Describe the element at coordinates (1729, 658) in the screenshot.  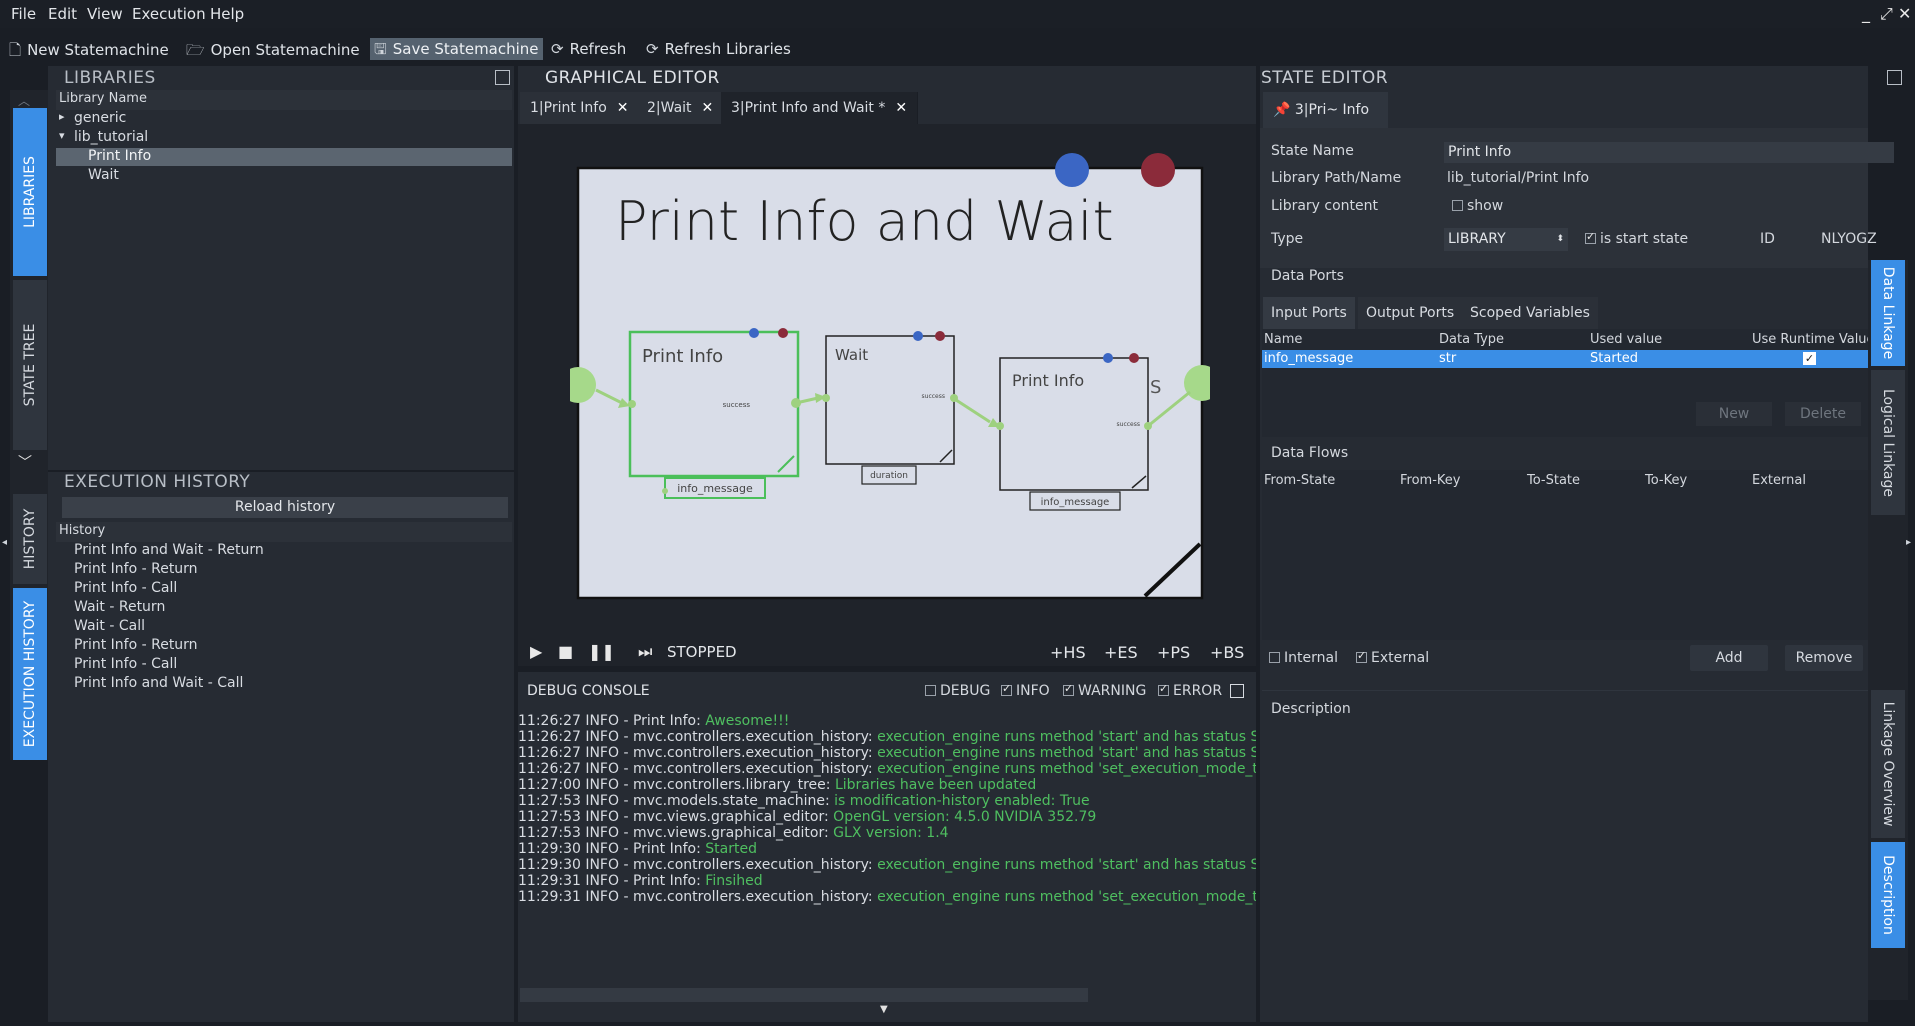
I see `add-flow-button: Add` at that location.